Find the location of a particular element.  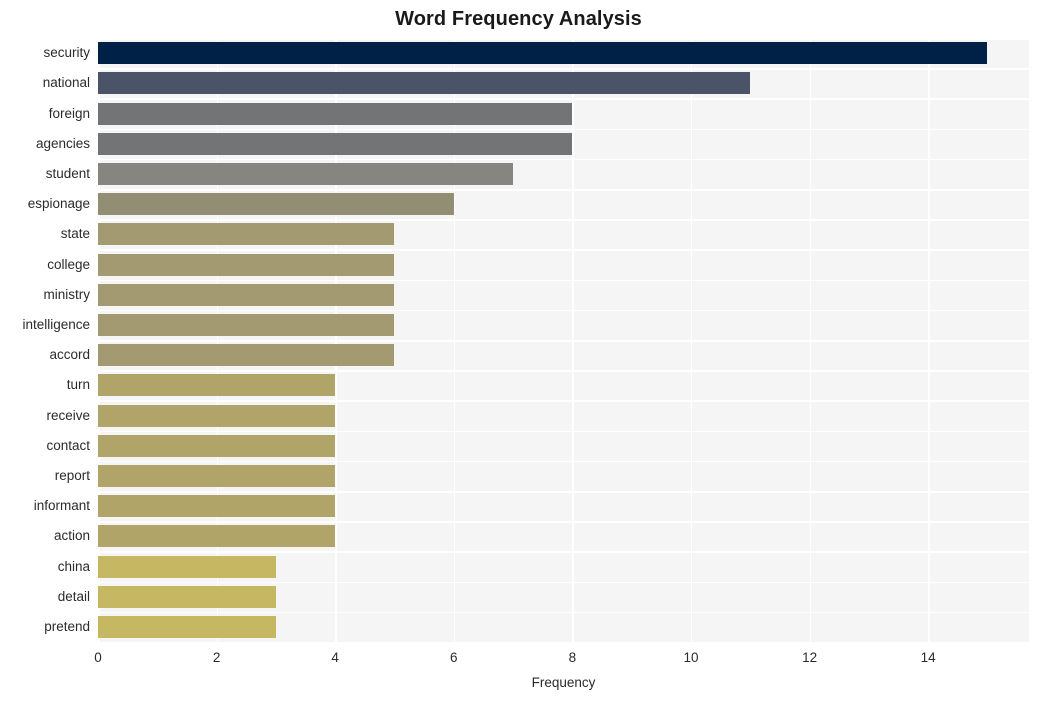

y-tick-label-pretend: pretend is located at coordinates (67, 626).